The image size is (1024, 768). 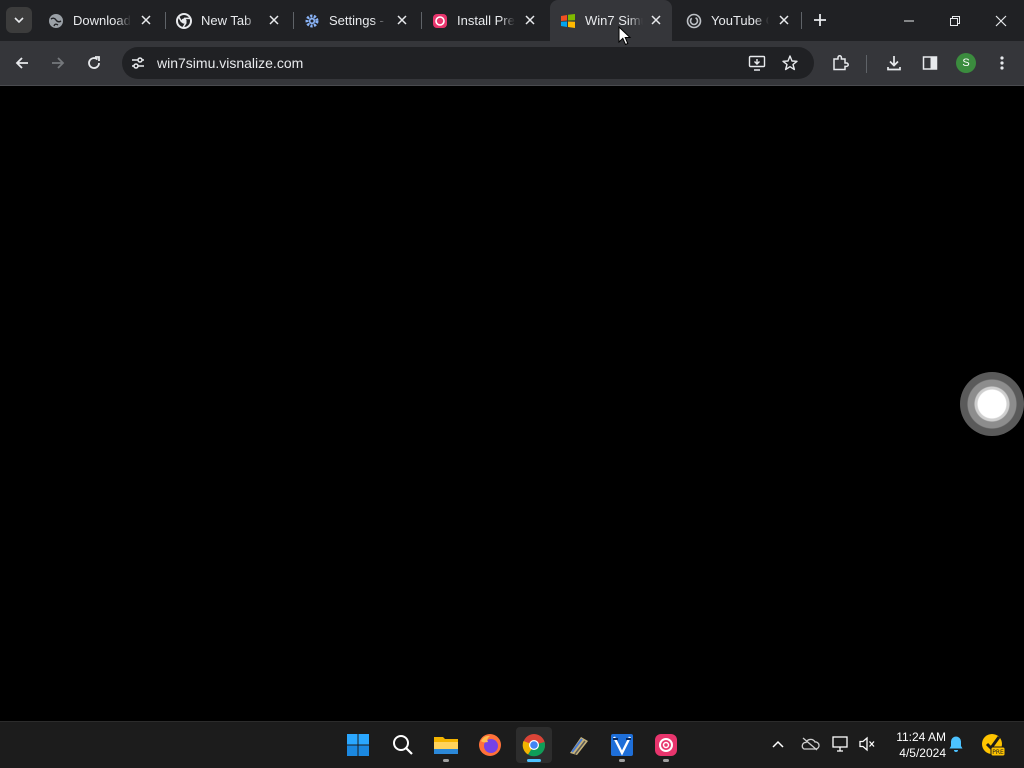 I want to click on chevron-down-icon, so click(x=19, y=20).